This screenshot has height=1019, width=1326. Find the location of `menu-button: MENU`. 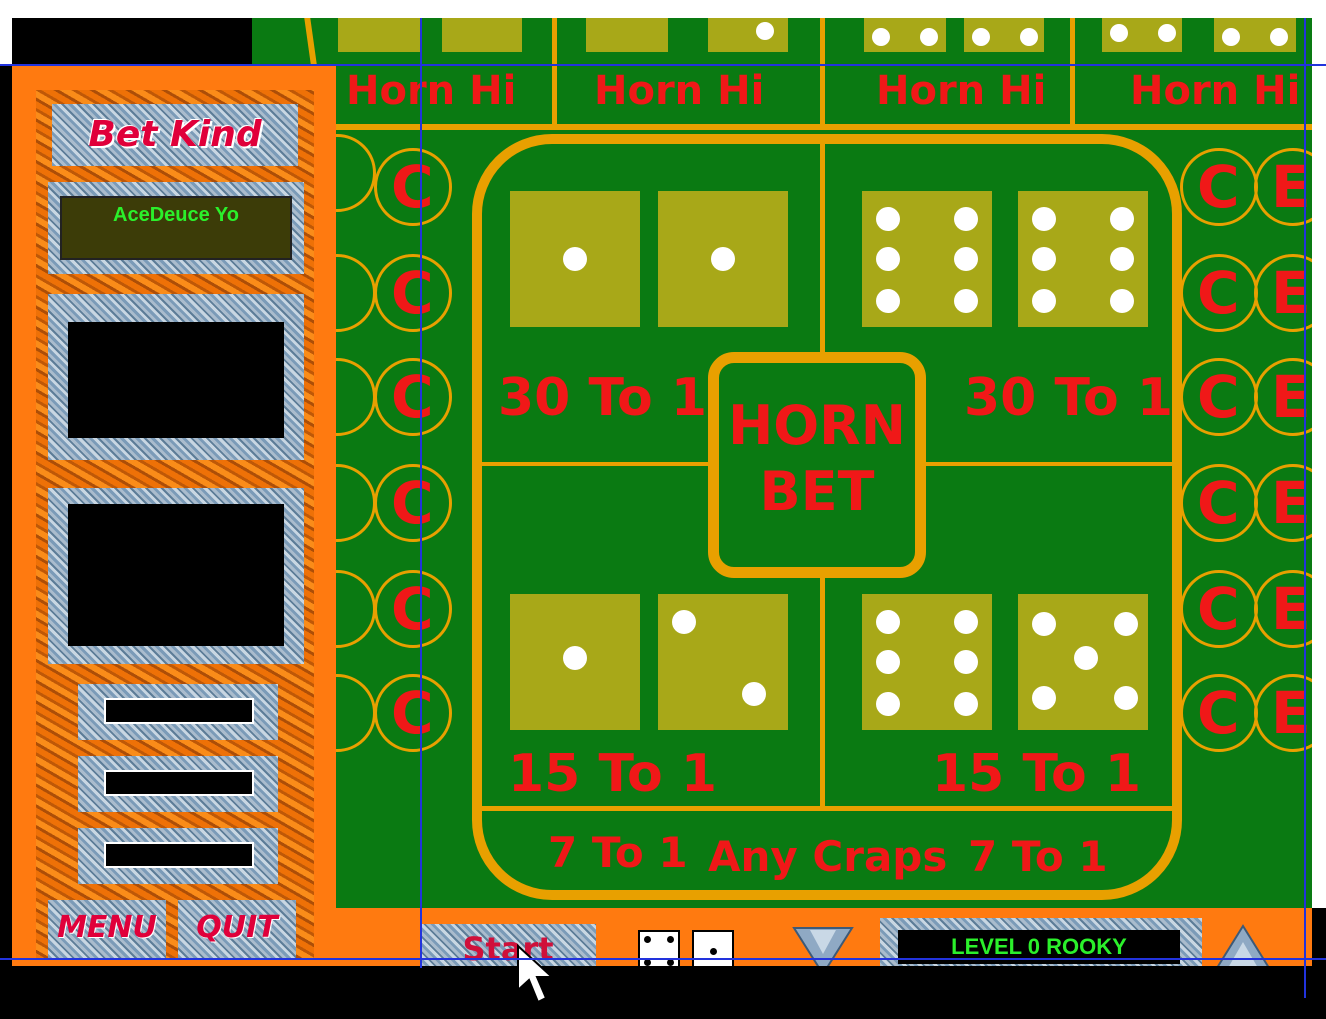

menu-button: MENU is located at coordinates (107, 929).